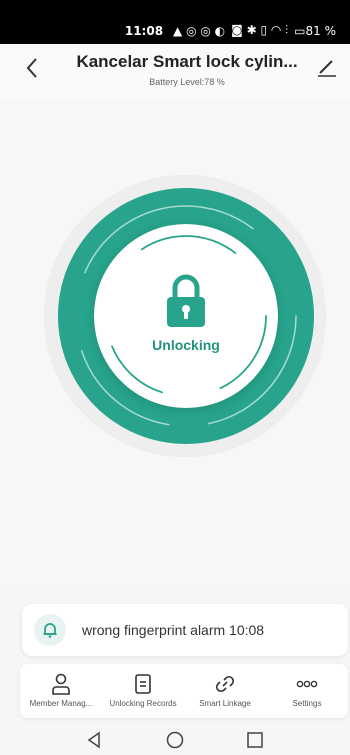  I want to click on battery-level: Battery Level:78 %, so click(187, 82).